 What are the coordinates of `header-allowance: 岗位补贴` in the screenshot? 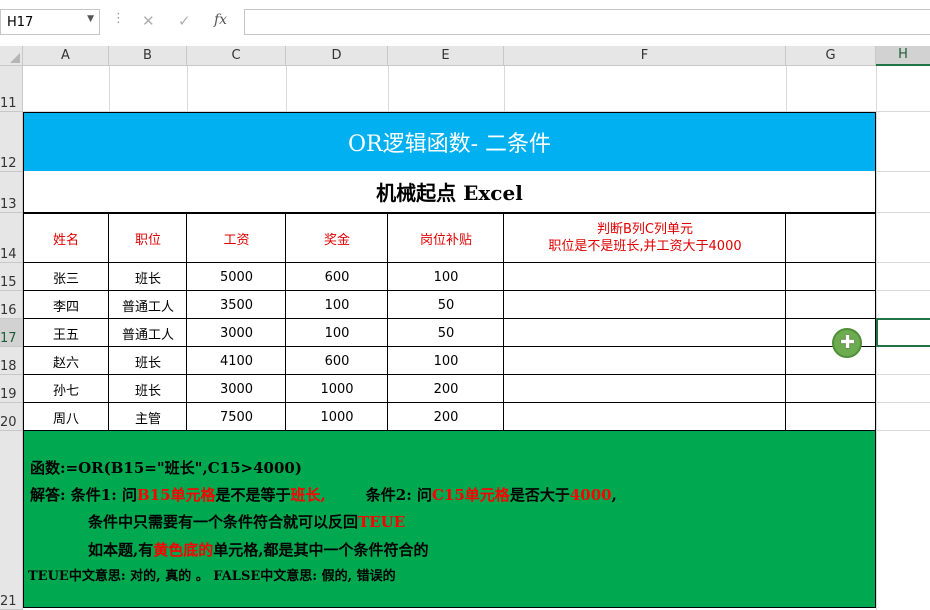 It's located at (446, 238).